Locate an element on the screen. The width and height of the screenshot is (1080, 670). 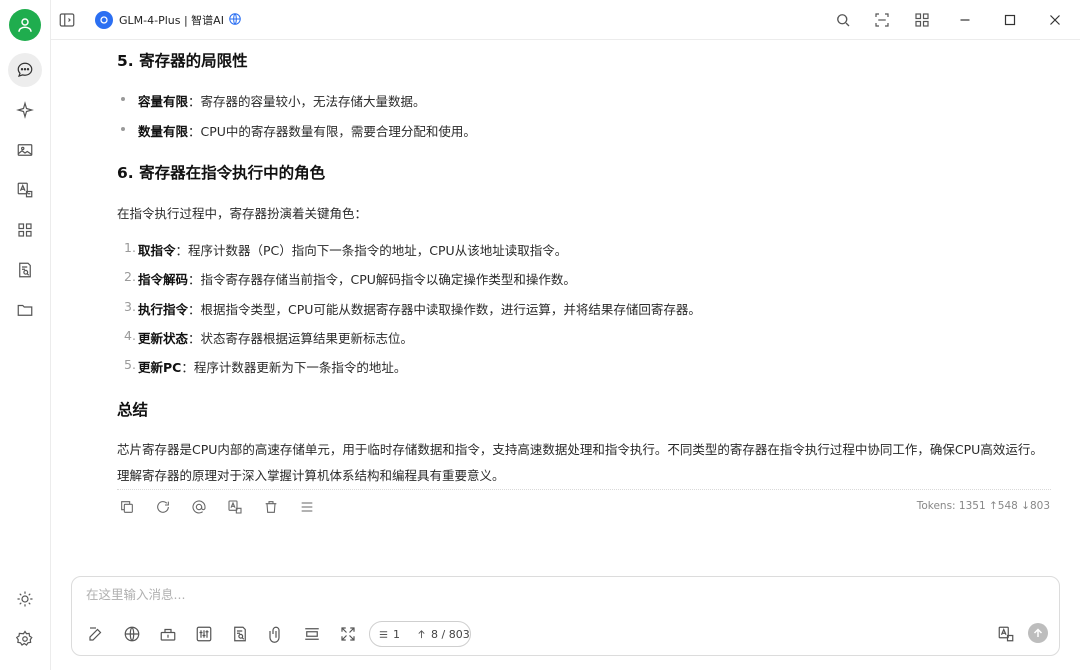
toolbox-icon is located at coordinates (168, 634).